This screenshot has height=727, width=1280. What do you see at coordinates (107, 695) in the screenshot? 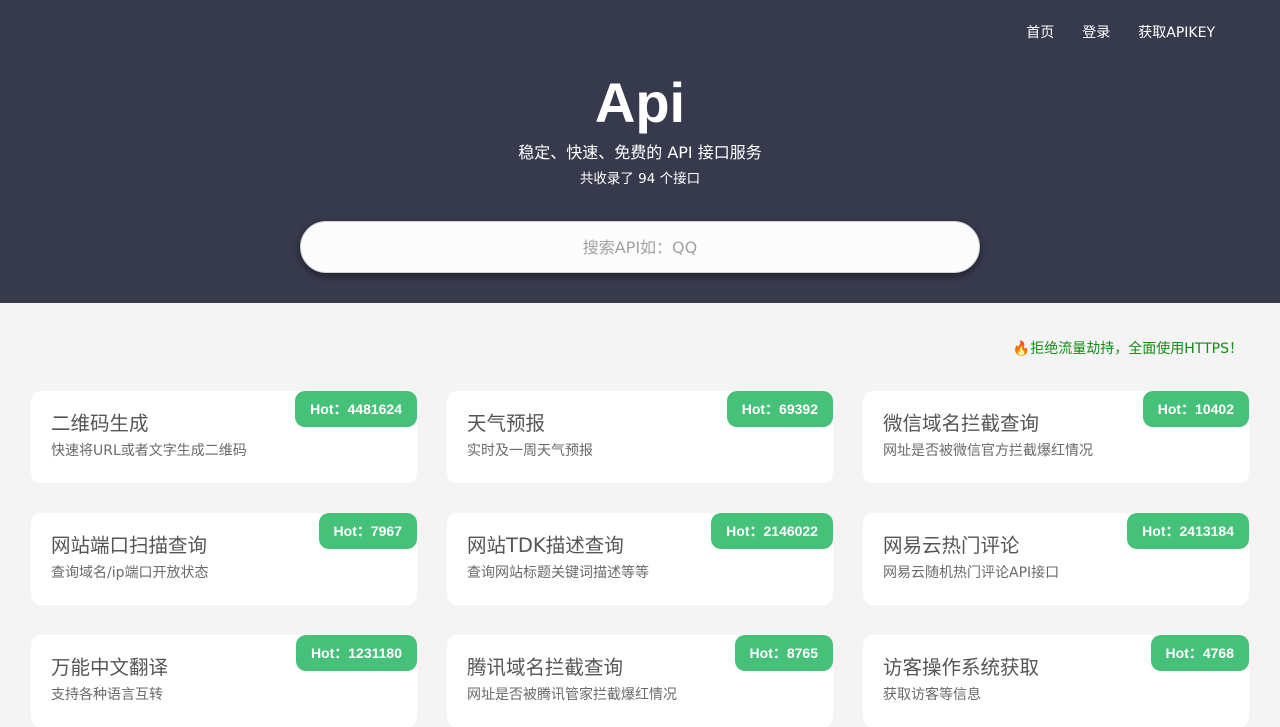
I see `api-card-desc: 支持各种语言互转` at bounding box center [107, 695].